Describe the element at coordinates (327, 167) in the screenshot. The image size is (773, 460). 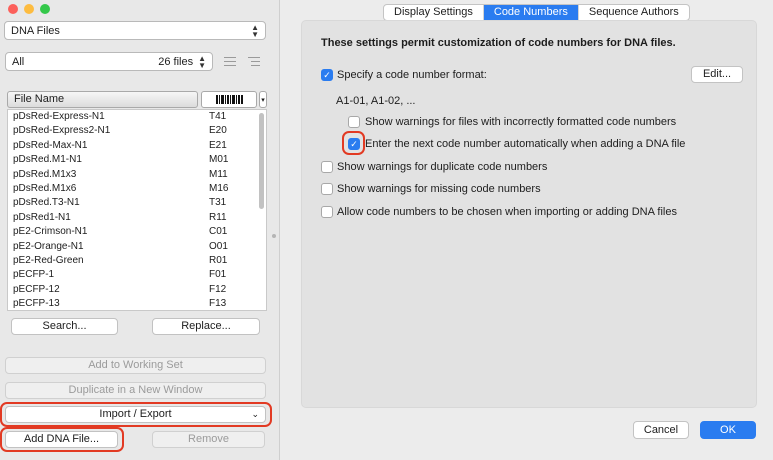
I see `warn-duplicate-checkbox` at that location.